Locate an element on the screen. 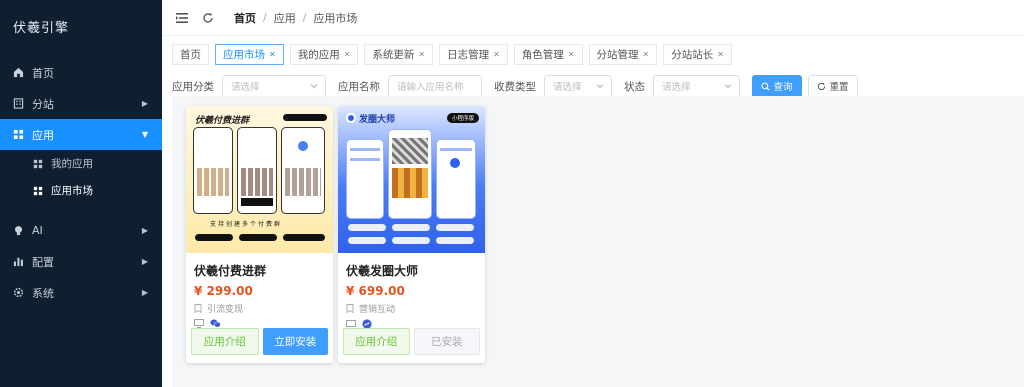 The width and height of the screenshot is (1024, 387). tab-substation-management: 分站管理 ✕ is located at coordinates (623, 54).